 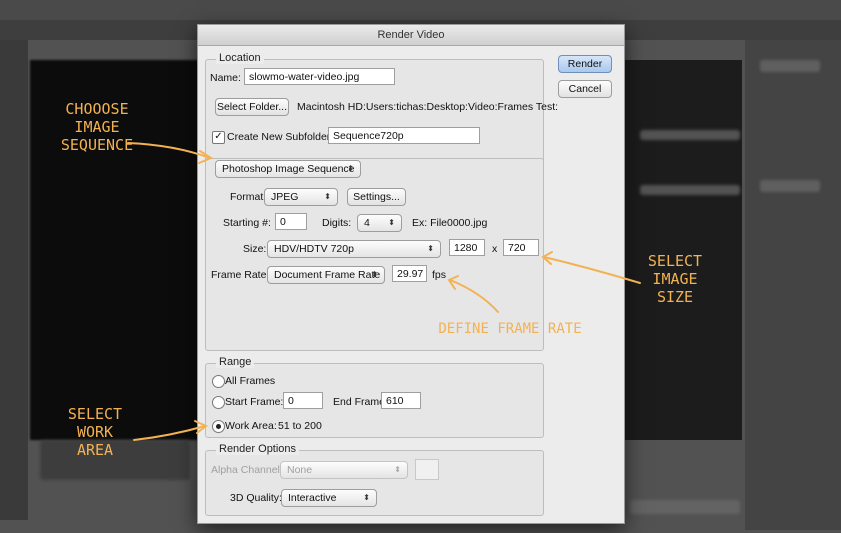 What do you see at coordinates (169, 150) in the screenshot?
I see `arrow-to-image-sequence` at bounding box center [169, 150].